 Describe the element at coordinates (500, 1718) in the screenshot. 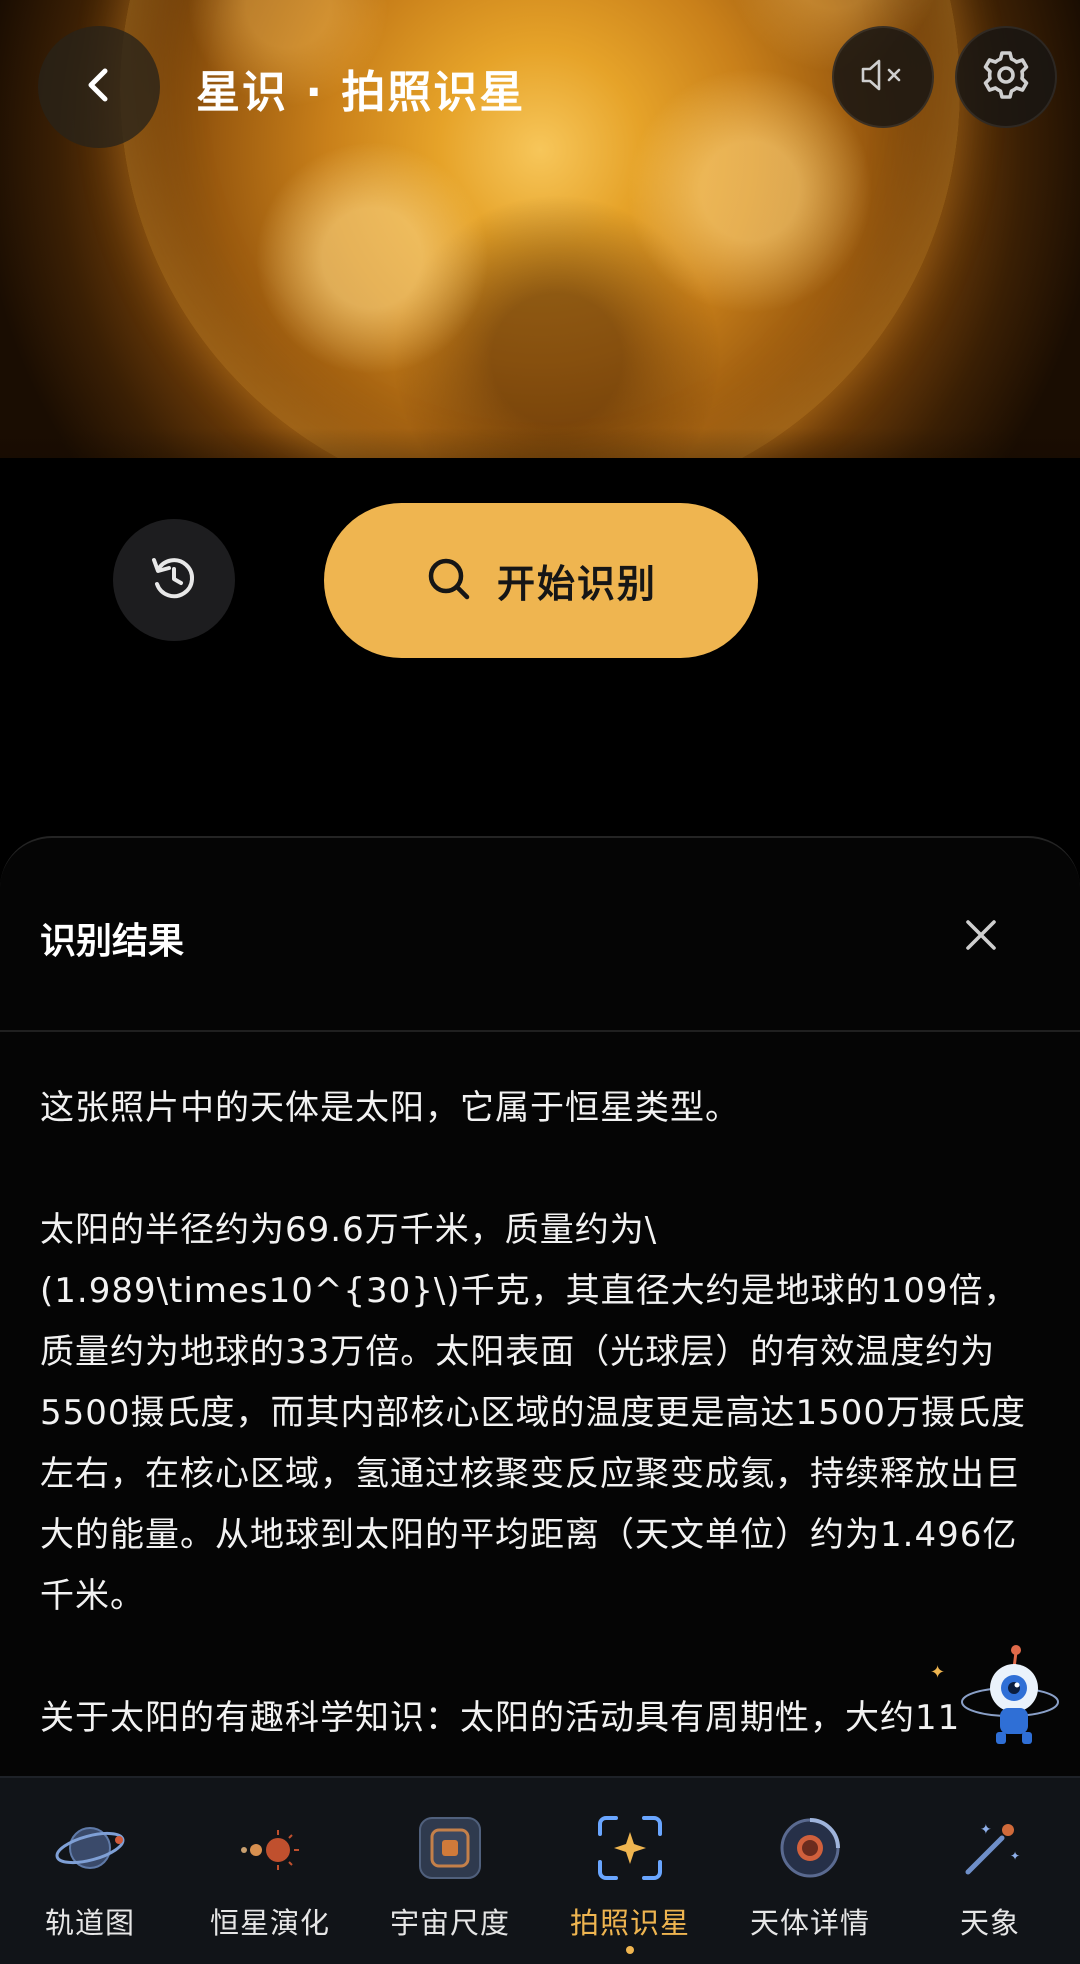

I see `result-paragraph: 关于太阳的有趣科学知识：太阳的活动具有周期性，大约11` at that location.